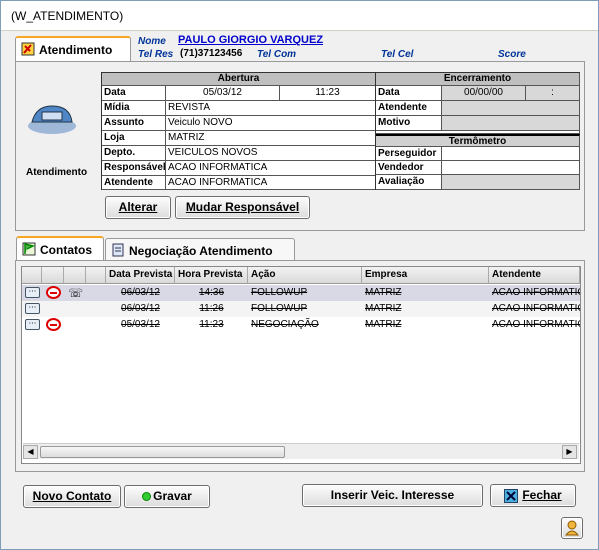  Describe the element at coordinates (134, 153) in the screenshot. I see `depto-label: Depto.` at that location.